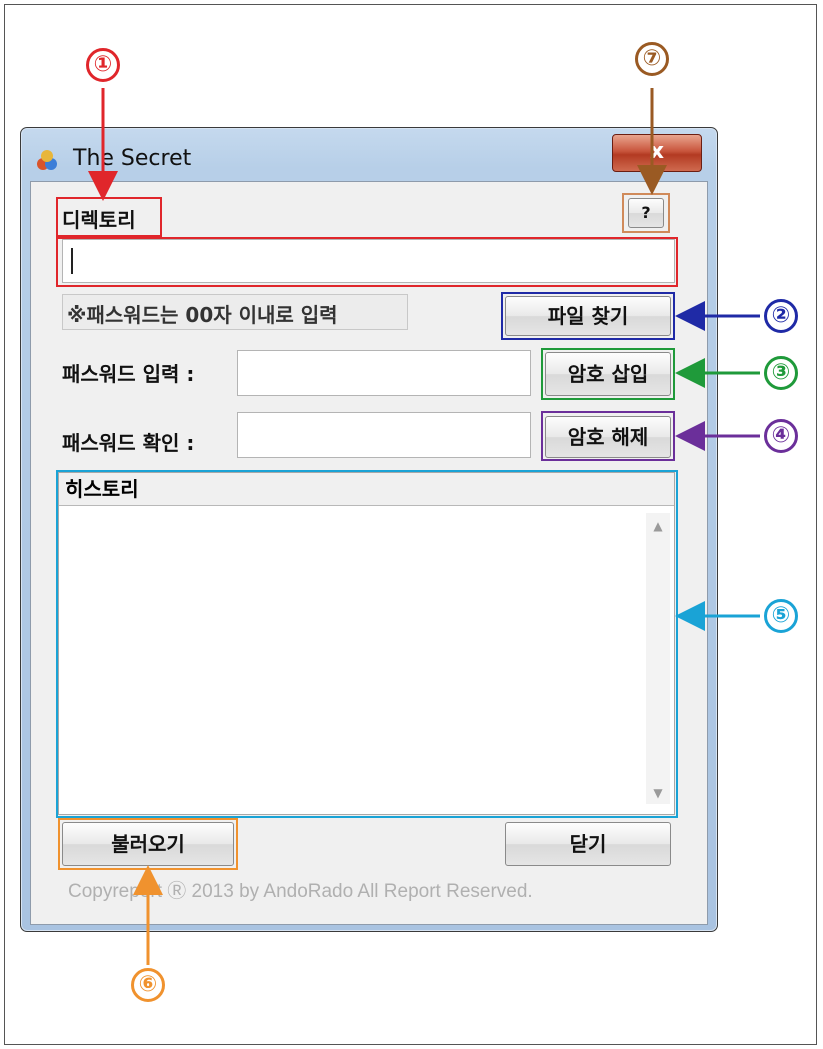  Describe the element at coordinates (781, 373) in the screenshot. I see `callout-3: ③` at that location.